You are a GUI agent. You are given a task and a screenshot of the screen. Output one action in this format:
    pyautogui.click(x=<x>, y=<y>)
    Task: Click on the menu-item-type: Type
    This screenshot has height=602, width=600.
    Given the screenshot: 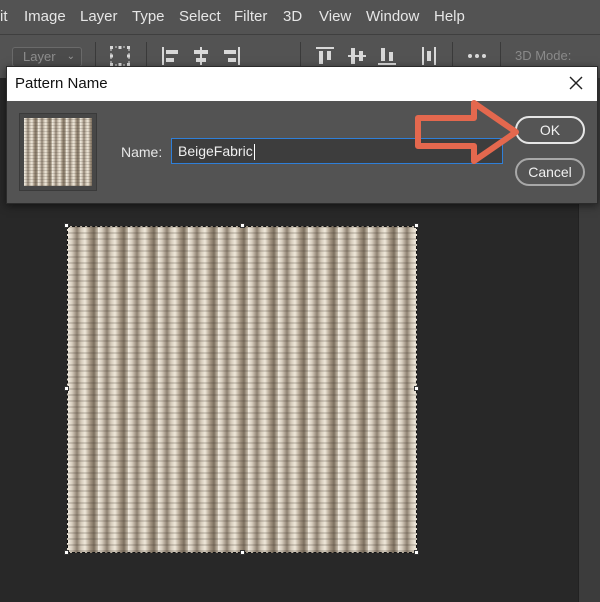 What is the action you would take?
    pyautogui.click(x=148, y=16)
    